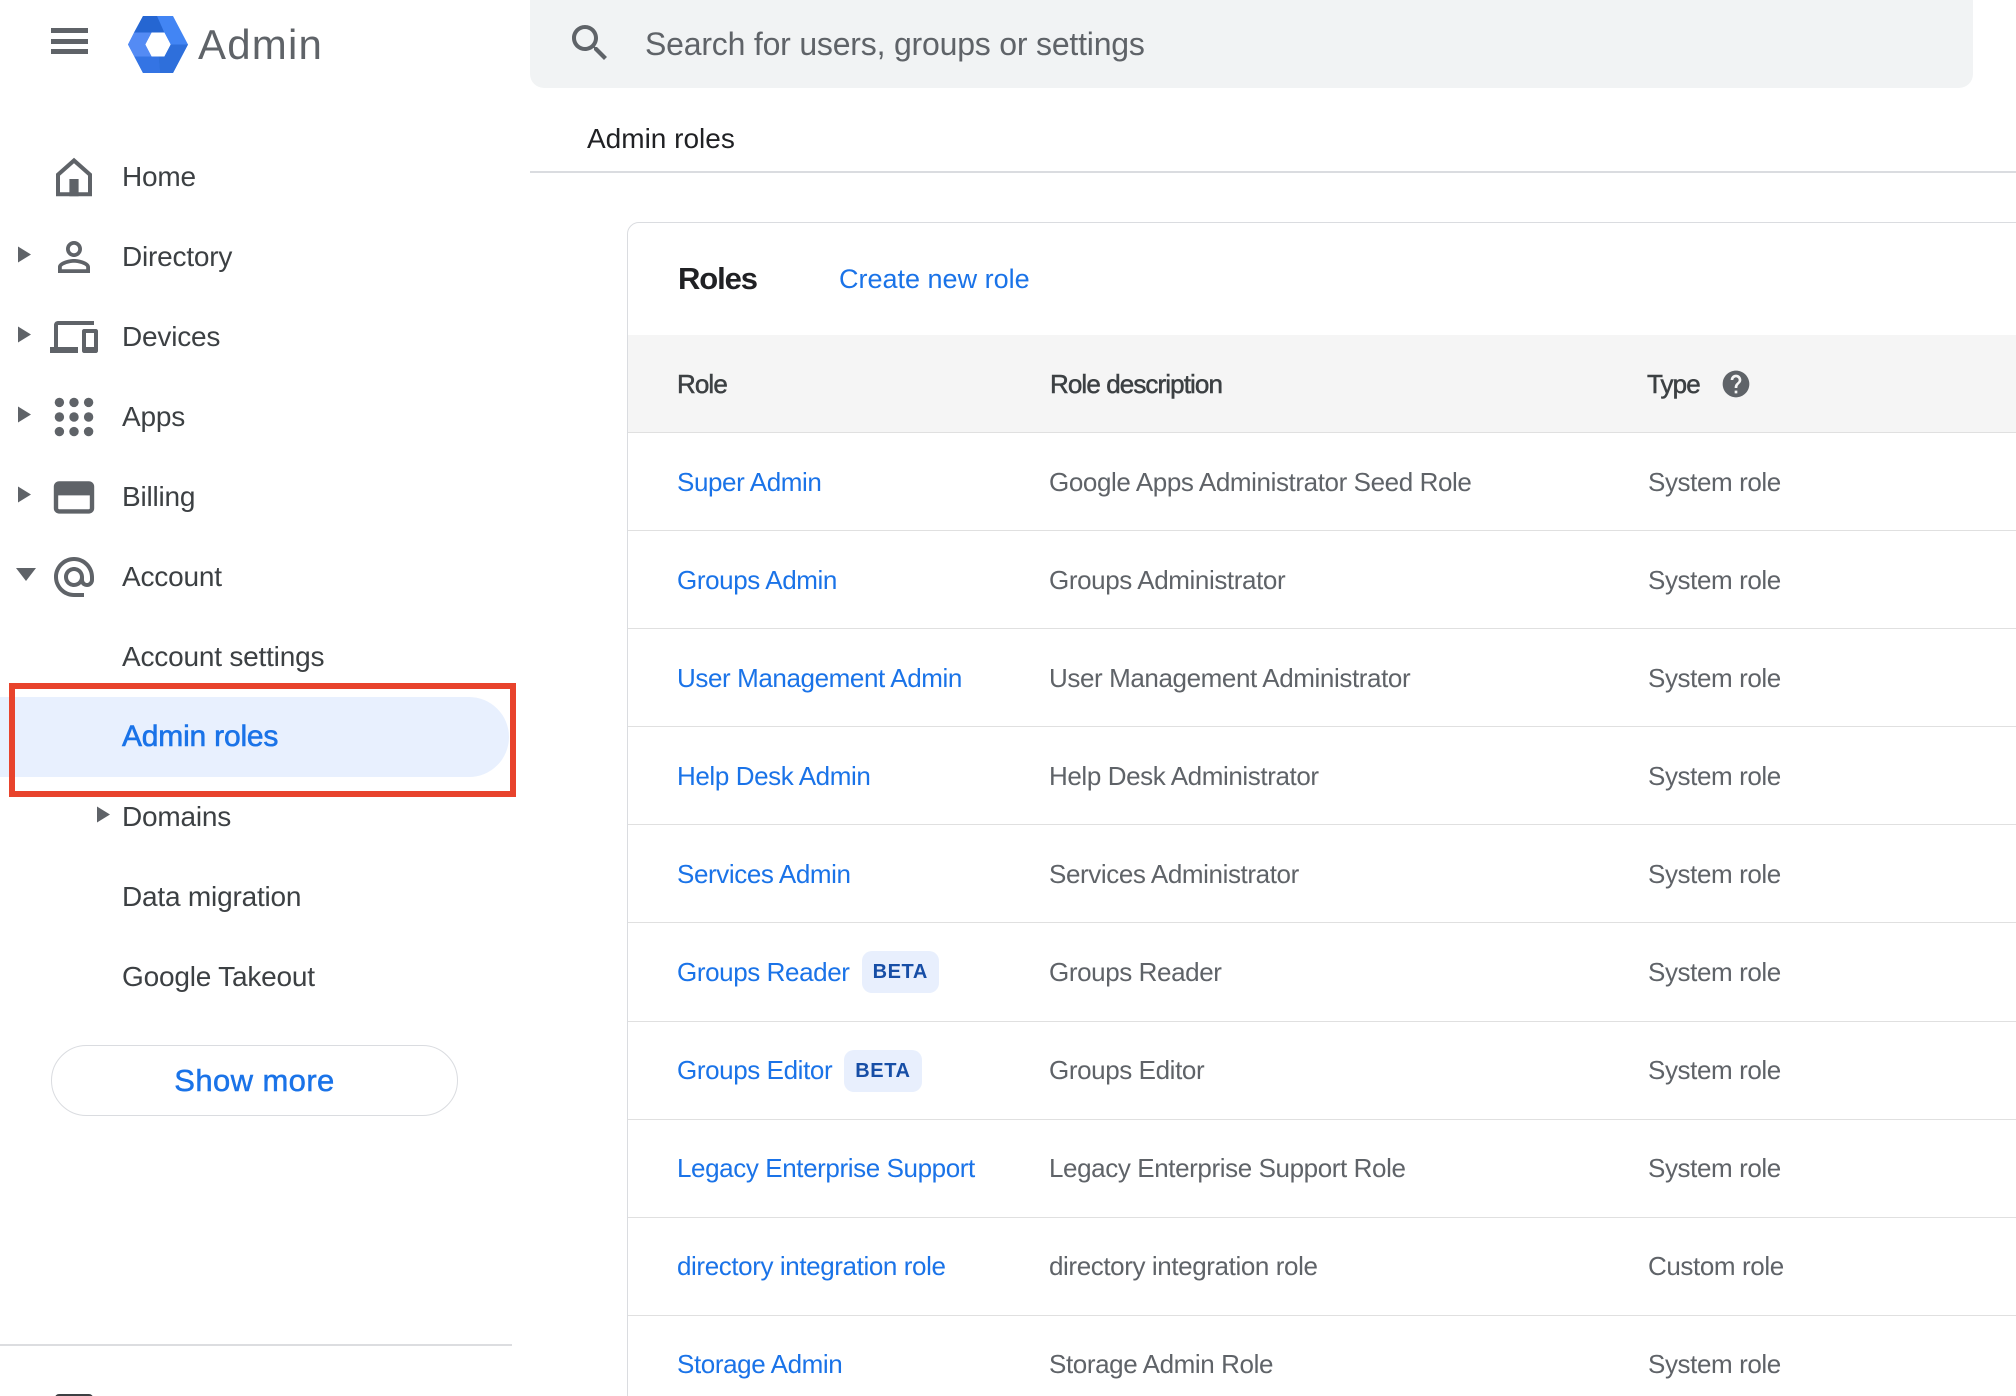 This screenshot has width=2016, height=1396. I want to click on table-header-row: Role Role description Type, so click(1322, 384).